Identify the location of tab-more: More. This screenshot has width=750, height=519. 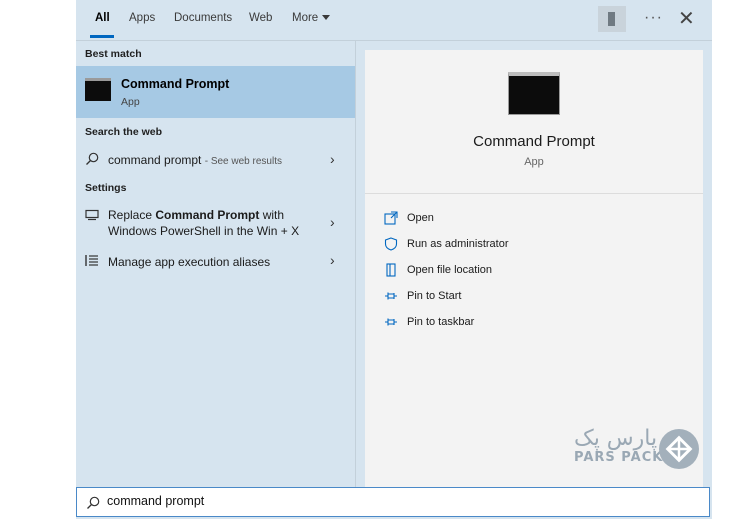
(311, 18).